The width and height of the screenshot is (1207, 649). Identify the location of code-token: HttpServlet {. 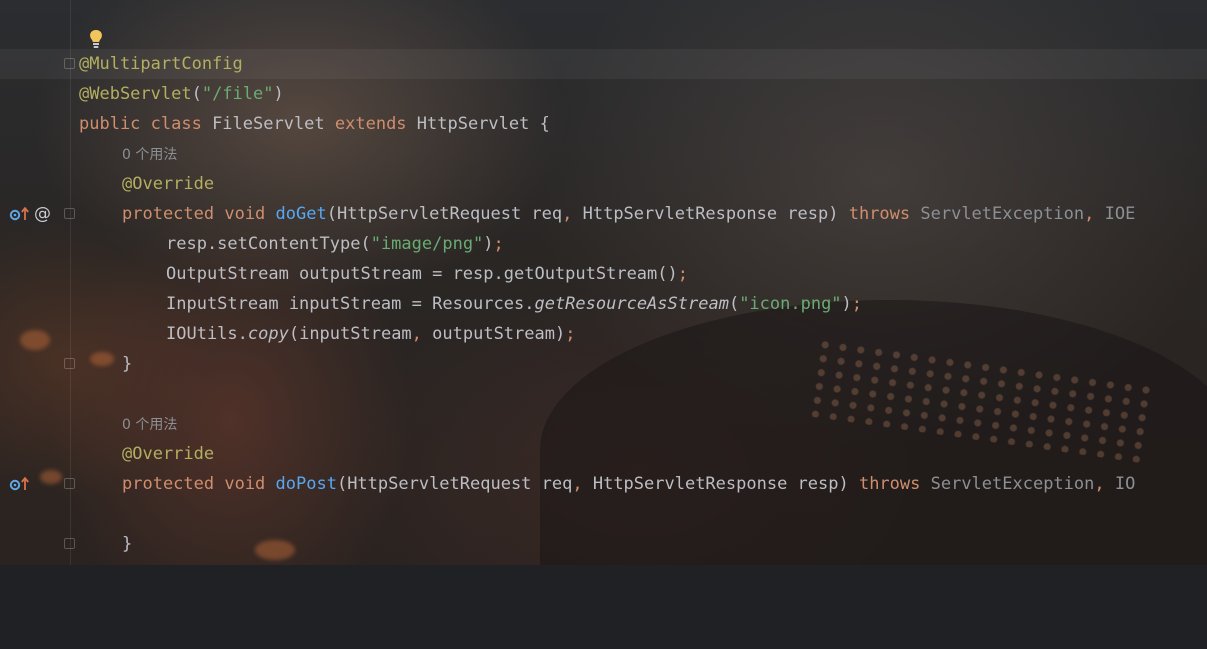
(483, 124).